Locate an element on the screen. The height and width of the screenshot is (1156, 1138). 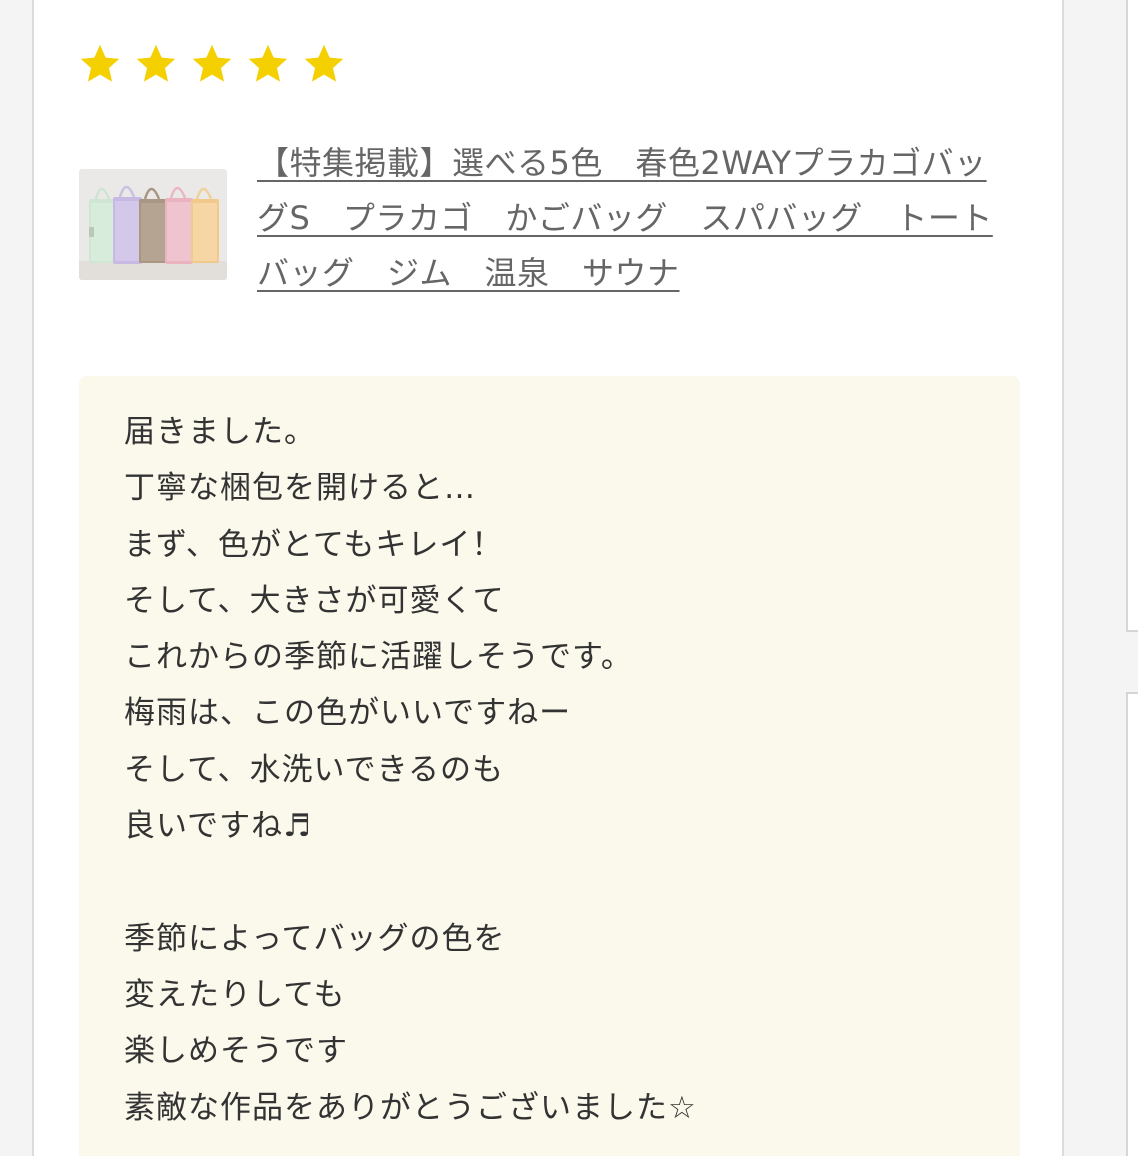
adjacent-card-top is located at coordinates (1132, 316).